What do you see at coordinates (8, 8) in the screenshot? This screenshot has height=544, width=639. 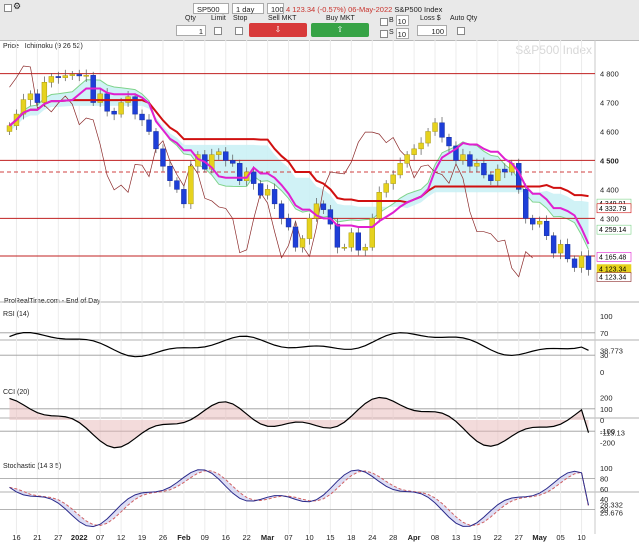 I see `link-icon` at bounding box center [8, 8].